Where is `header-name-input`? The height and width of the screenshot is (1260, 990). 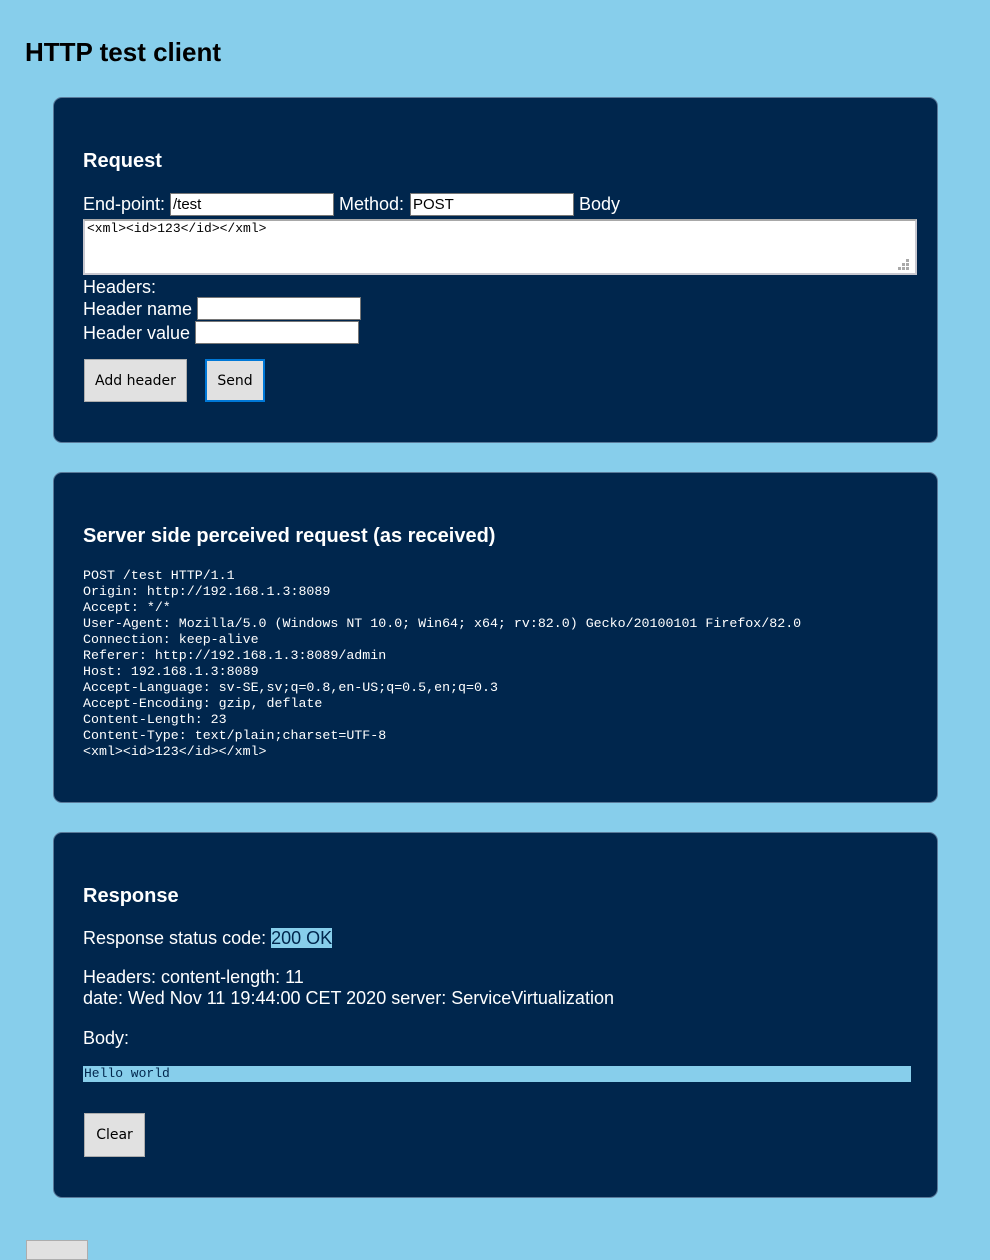 header-name-input is located at coordinates (279, 308).